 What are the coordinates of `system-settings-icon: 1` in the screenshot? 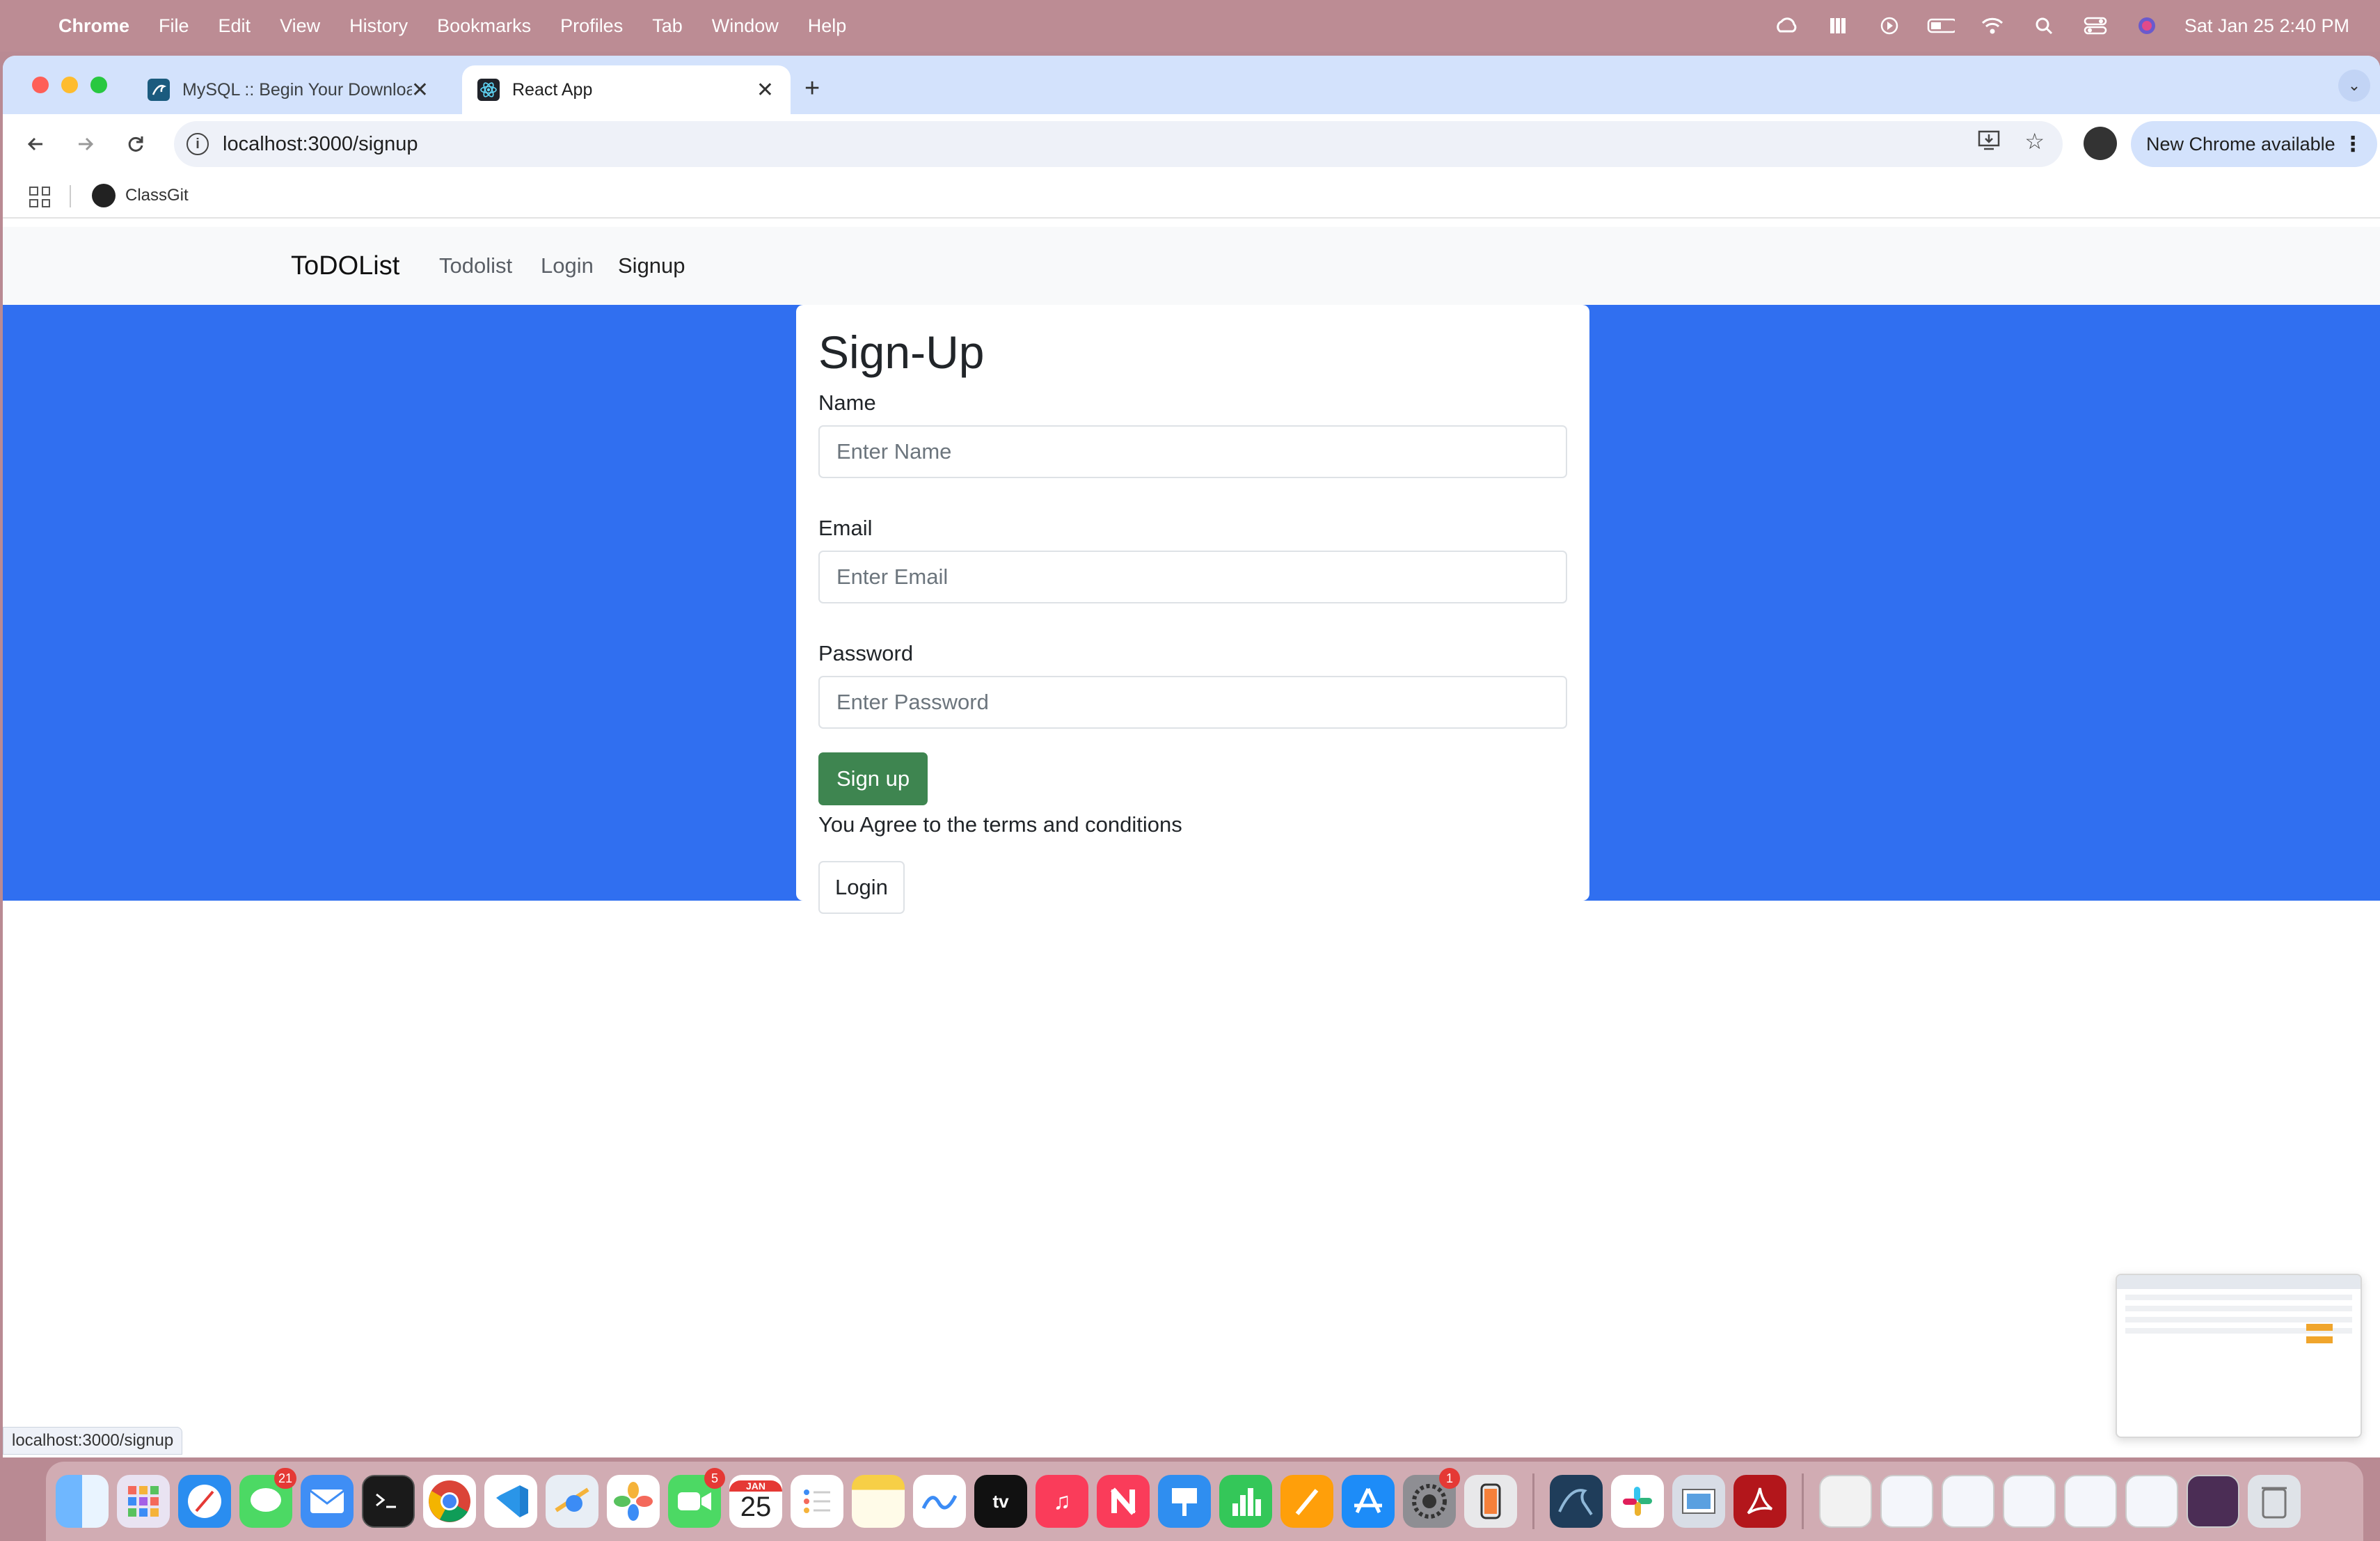 It's located at (1431, 1498).